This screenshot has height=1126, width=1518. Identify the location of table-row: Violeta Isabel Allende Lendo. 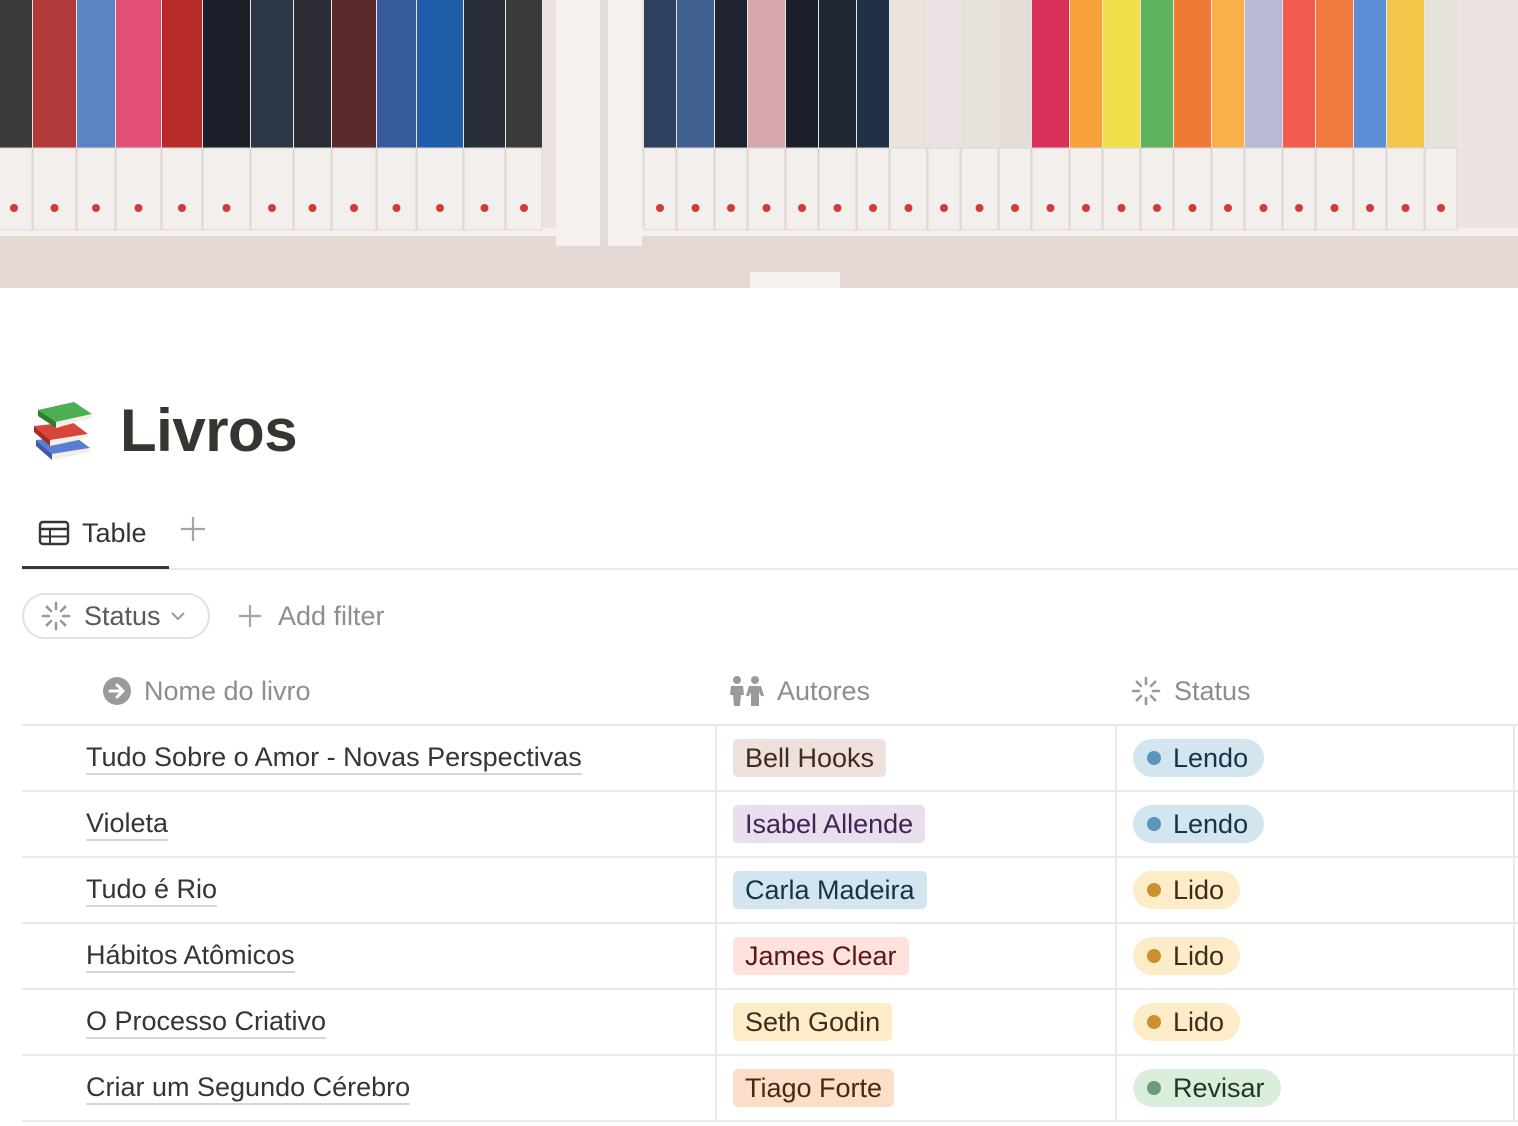
(770, 825).